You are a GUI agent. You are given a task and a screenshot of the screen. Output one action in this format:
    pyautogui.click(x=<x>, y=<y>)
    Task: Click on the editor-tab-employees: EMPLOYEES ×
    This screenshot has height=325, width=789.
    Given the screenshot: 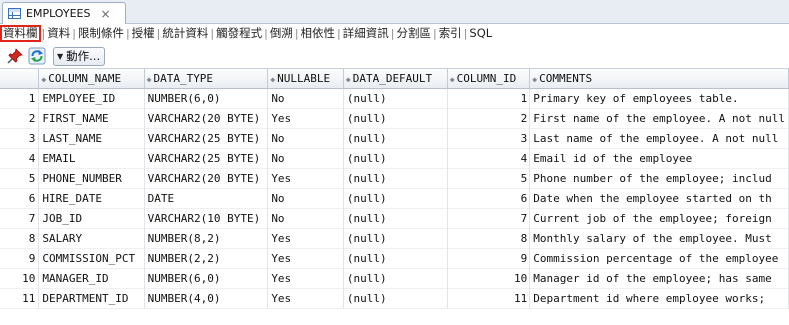 What is the action you would take?
    pyautogui.click(x=64, y=13)
    